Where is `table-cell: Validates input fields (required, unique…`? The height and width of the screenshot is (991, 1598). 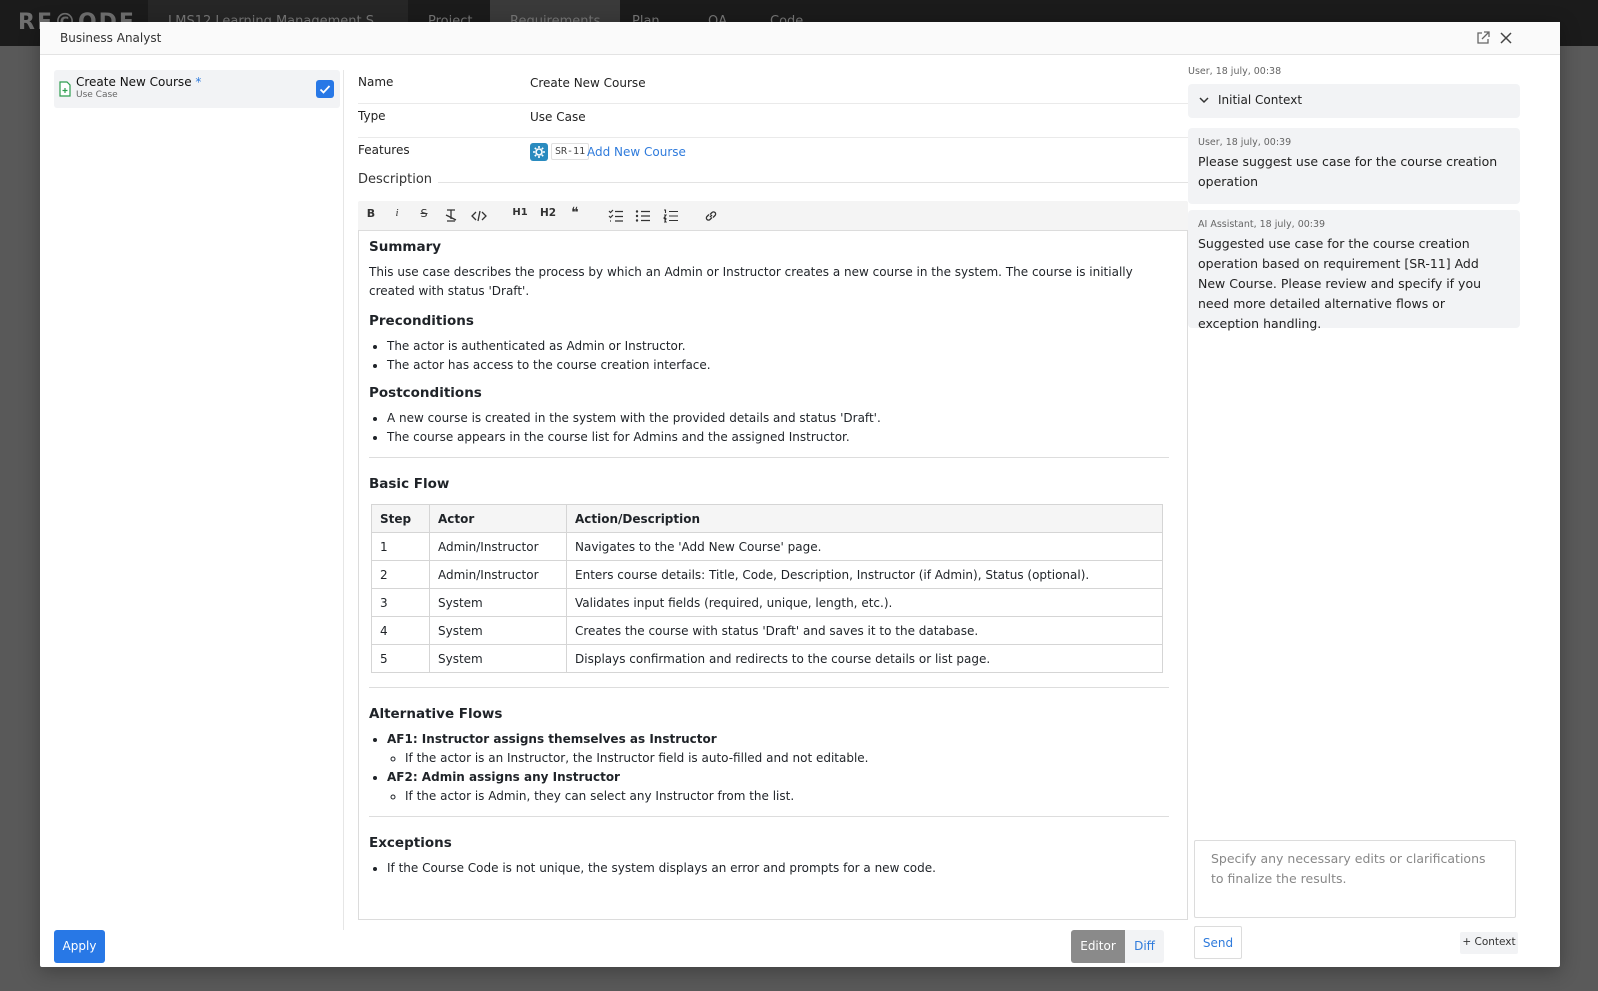 table-cell: Validates input fields (required, unique… is located at coordinates (864, 602).